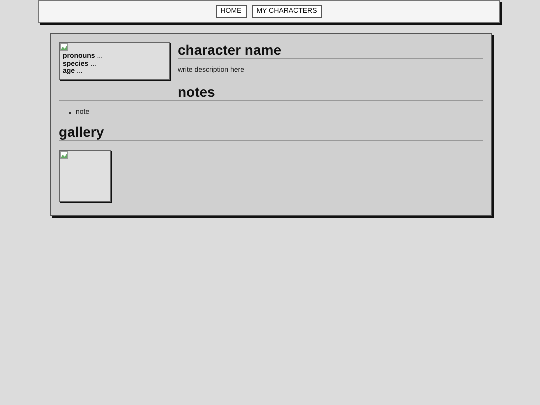 Image resolution: width=540 pixels, height=405 pixels. I want to click on gallery-heading: gallery, so click(82, 132).